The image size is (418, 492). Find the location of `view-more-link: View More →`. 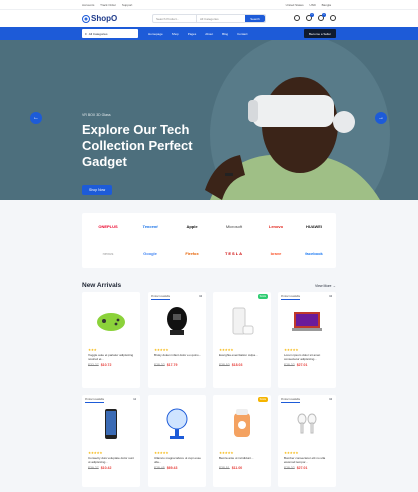

view-more-link: View More → is located at coordinates (325, 286).